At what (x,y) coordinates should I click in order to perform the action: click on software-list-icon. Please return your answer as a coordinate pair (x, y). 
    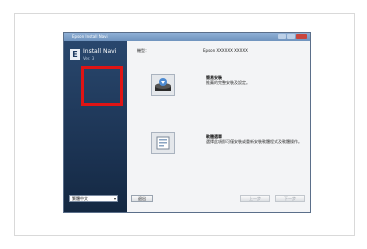
    Looking at the image, I should click on (163, 143).